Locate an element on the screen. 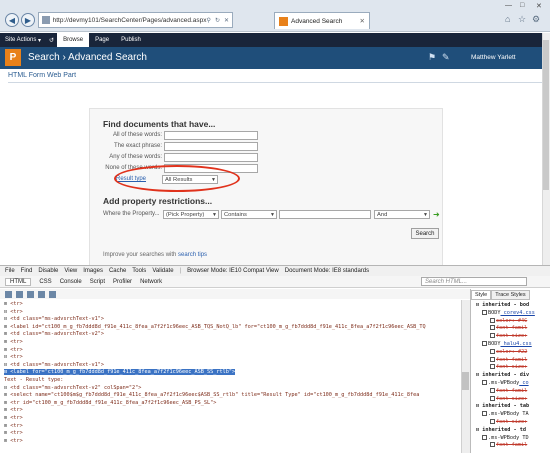  navigate-up-icon: ↺ is located at coordinates (51, 40).